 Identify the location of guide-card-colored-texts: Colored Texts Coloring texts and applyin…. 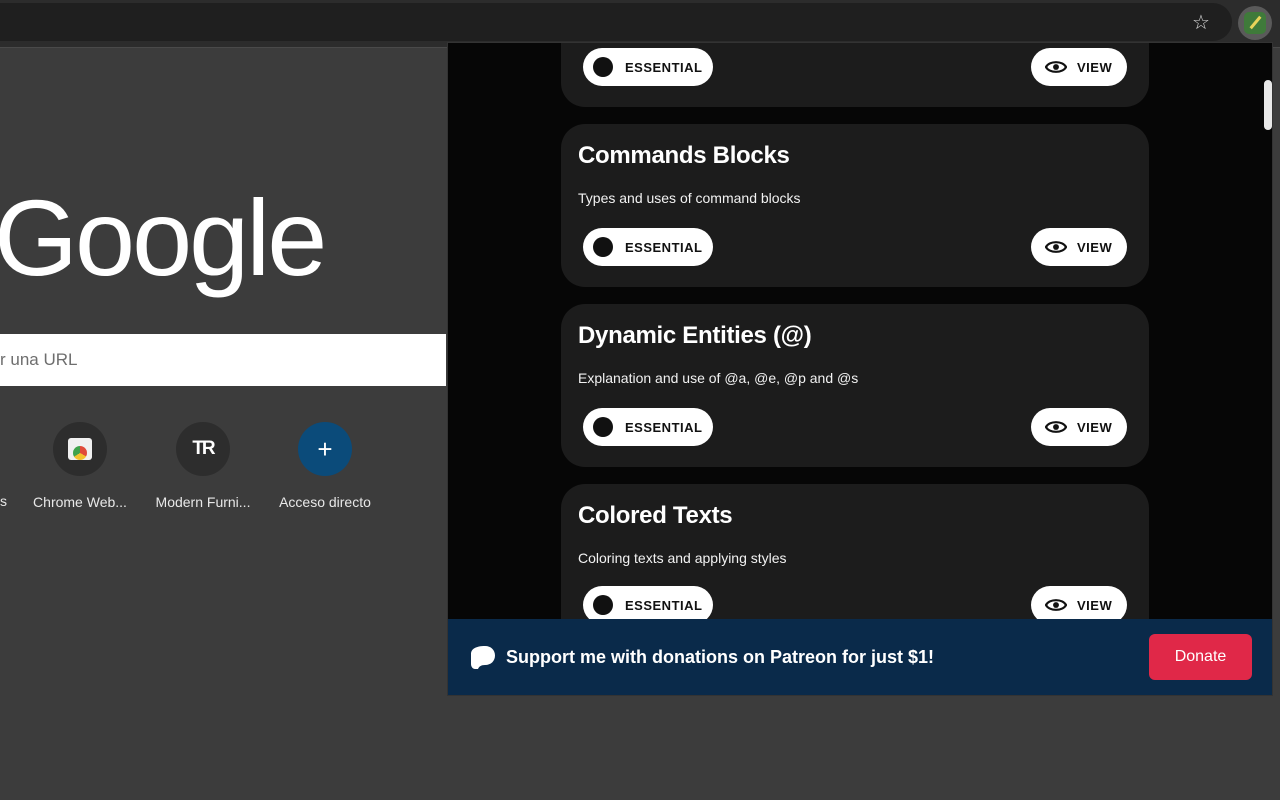
(855, 551).